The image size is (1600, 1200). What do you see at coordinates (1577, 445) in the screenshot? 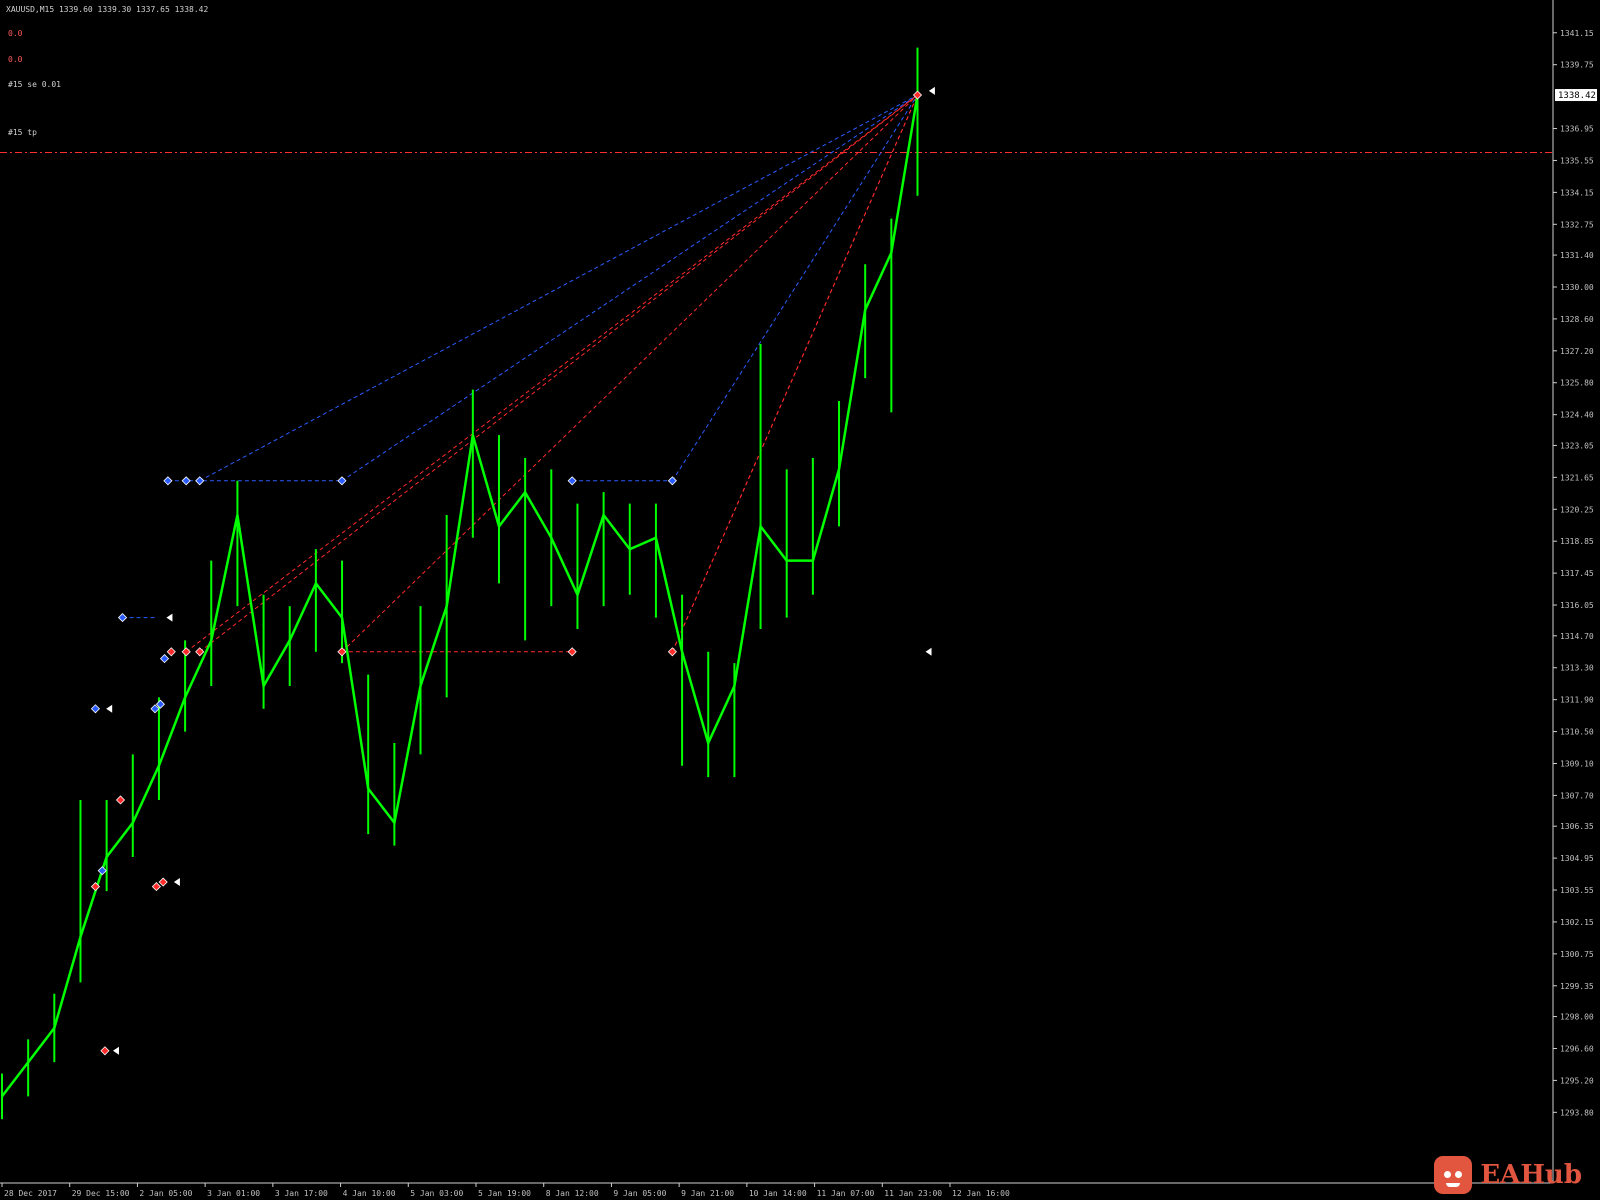
I see `y-tick-label: 1323.05` at bounding box center [1577, 445].